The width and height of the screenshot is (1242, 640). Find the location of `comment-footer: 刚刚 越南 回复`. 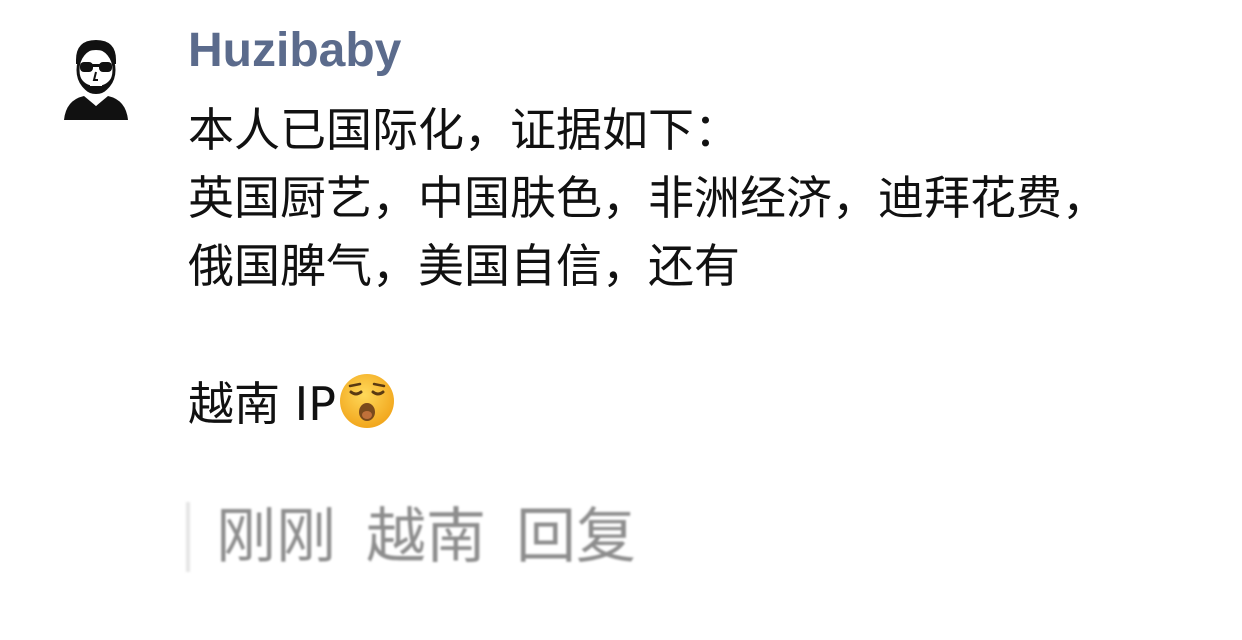

comment-footer: 刚刚 越南 回复 is located at coordinates (426, 537).